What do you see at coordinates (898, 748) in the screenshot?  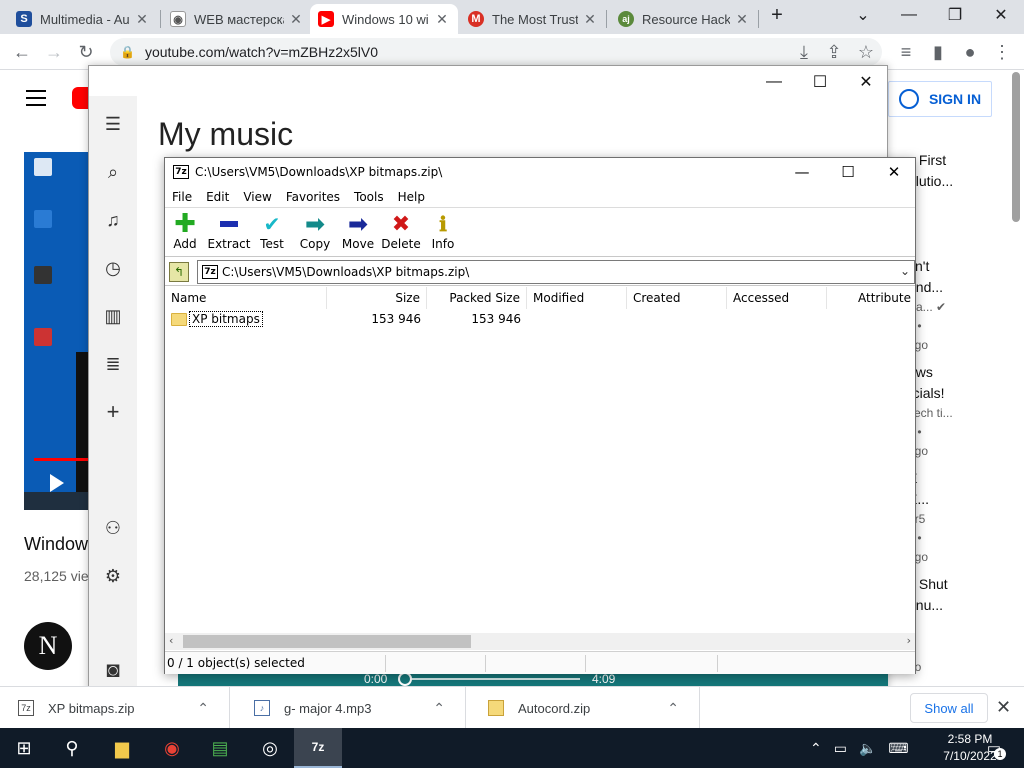 I see `keyboard-icon: ⌨` at bounding box center [898, 748].